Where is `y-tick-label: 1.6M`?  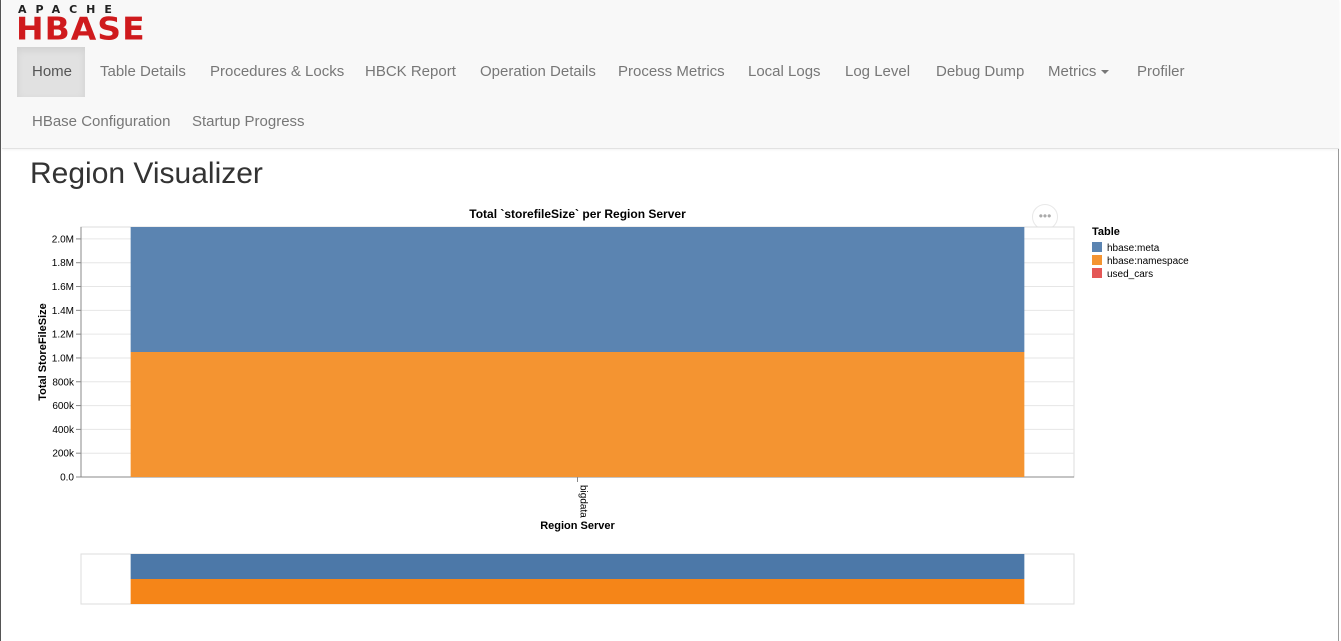
y-tick-label: 1.6M is located at coordinates (63, 287).